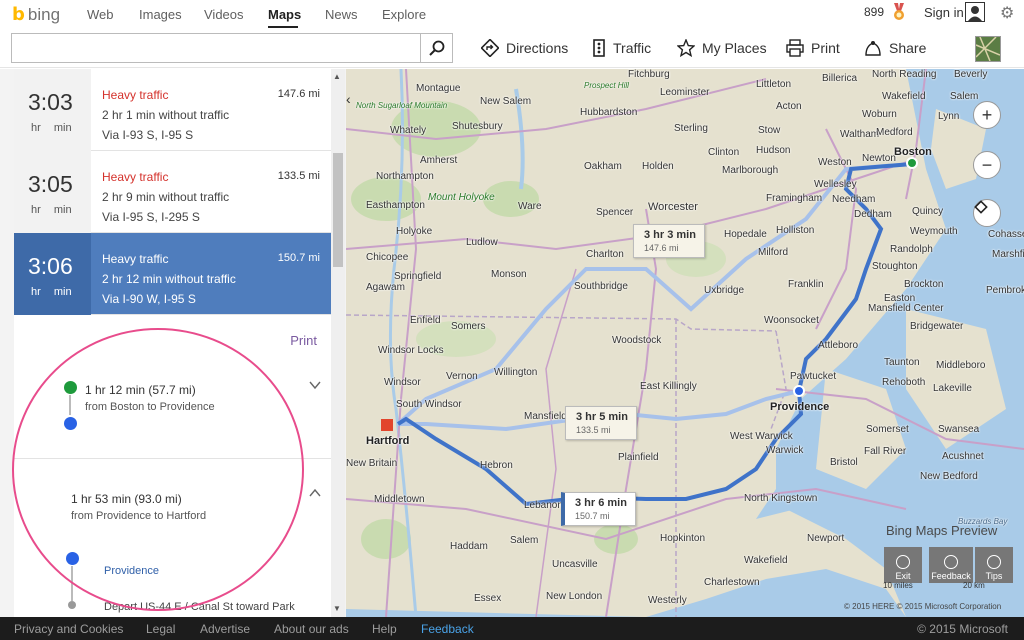  I want to click on traffic-label: Traffic, so click(632, 48).